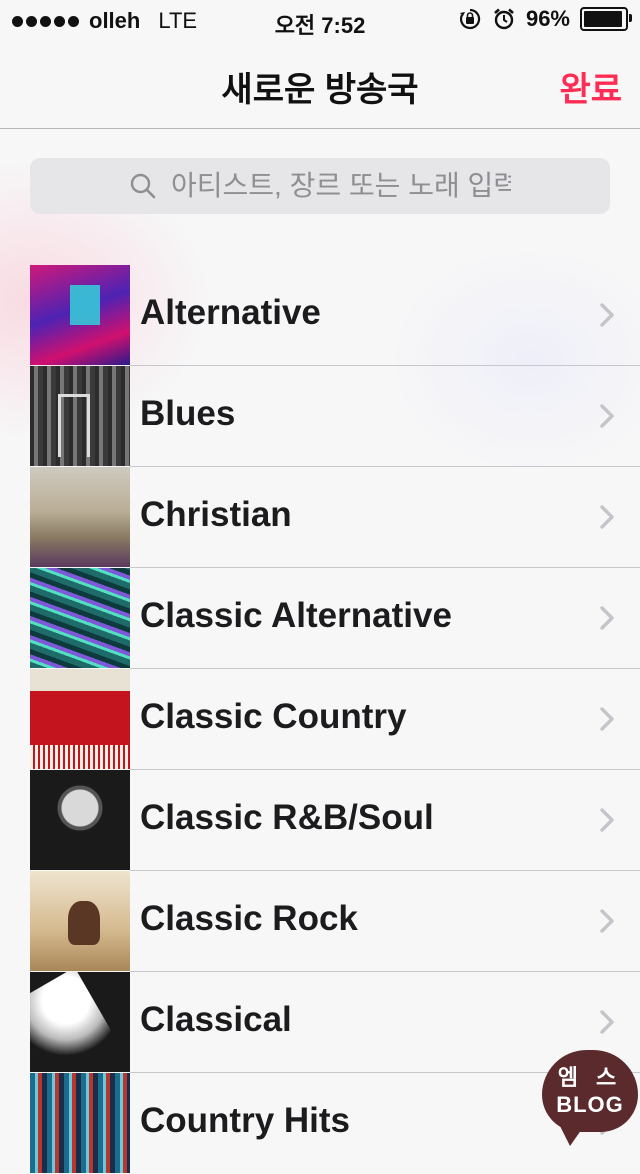  What do you see at coordinates (143, 186) in the screenshot?
I see `search-icon` at bounding box center [143, 186].